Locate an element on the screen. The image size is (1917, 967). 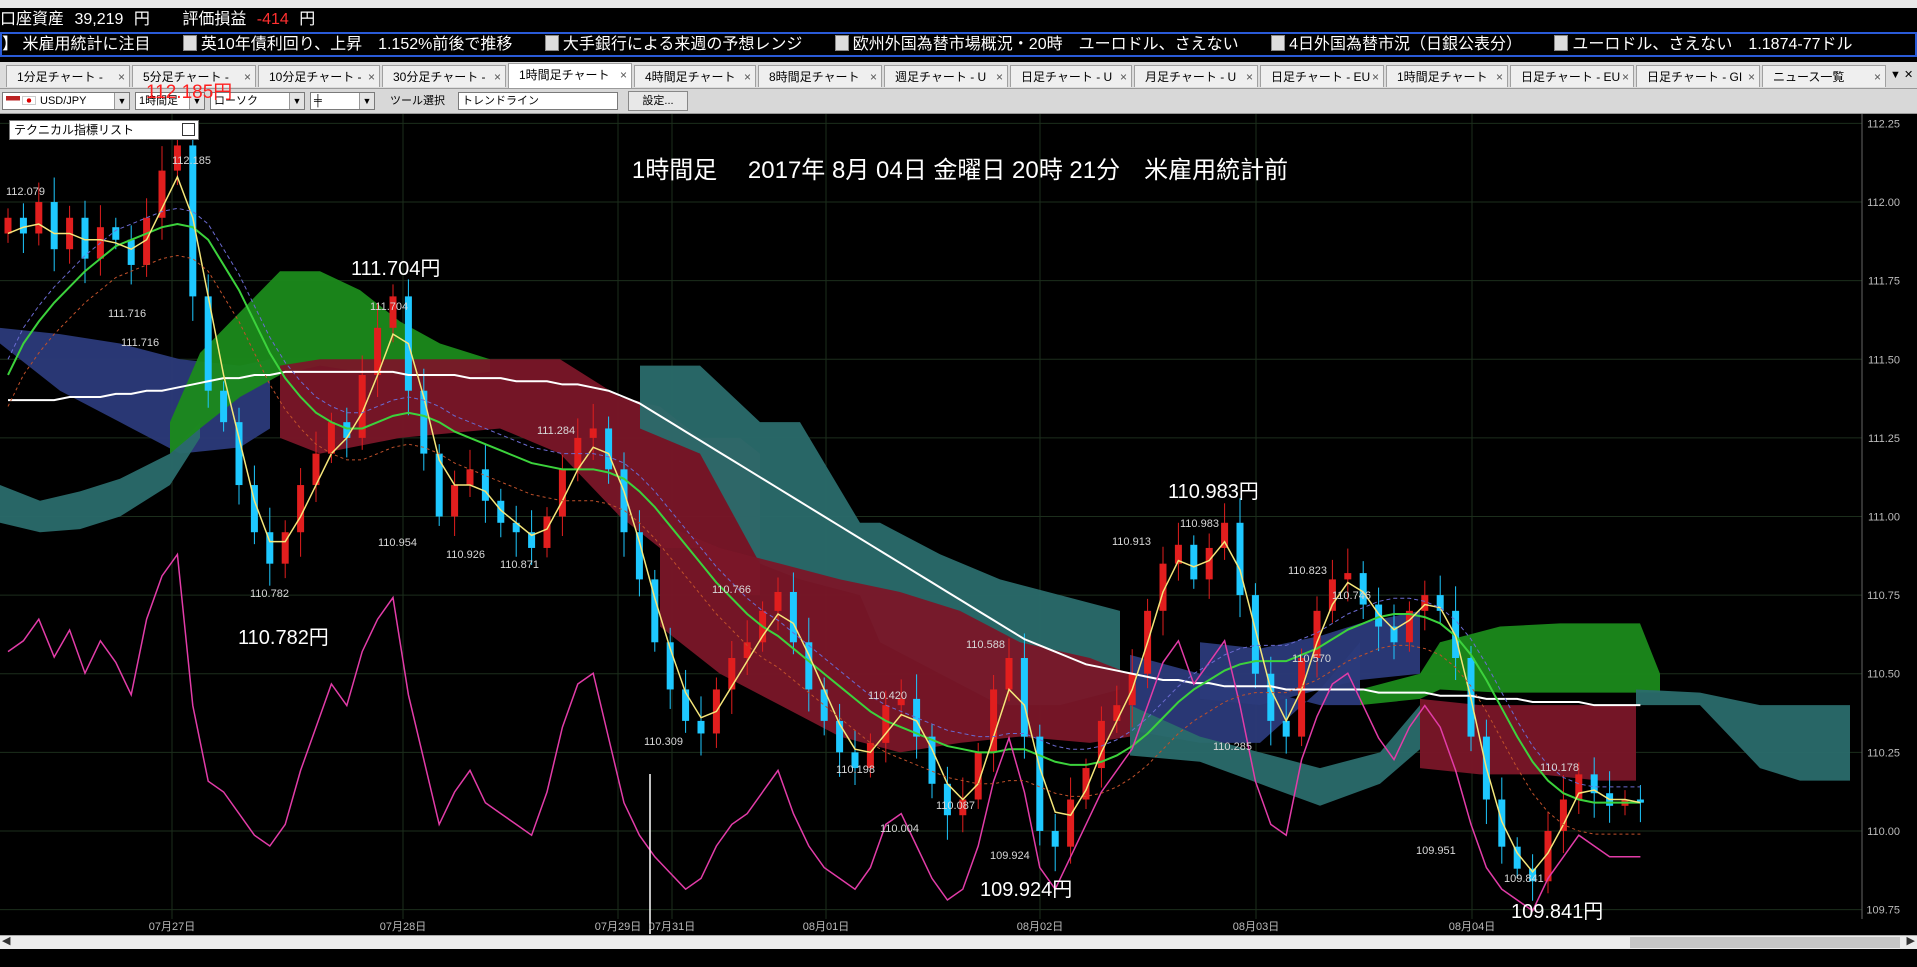
x-tick-label: 08月01日 is located at coordinates (826, 927).